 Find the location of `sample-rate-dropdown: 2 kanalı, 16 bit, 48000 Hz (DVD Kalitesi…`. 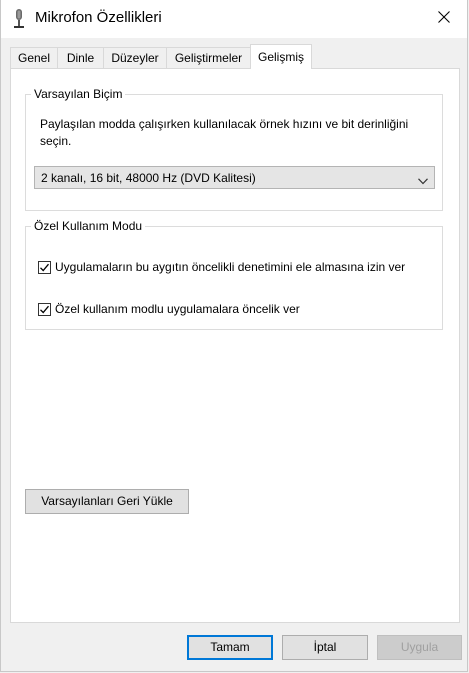

sample-rate-dropdown: 2 kanalı, 16 bit, 48000 Hz (DVD Kalitesi… is located at coordinates (234, 177).